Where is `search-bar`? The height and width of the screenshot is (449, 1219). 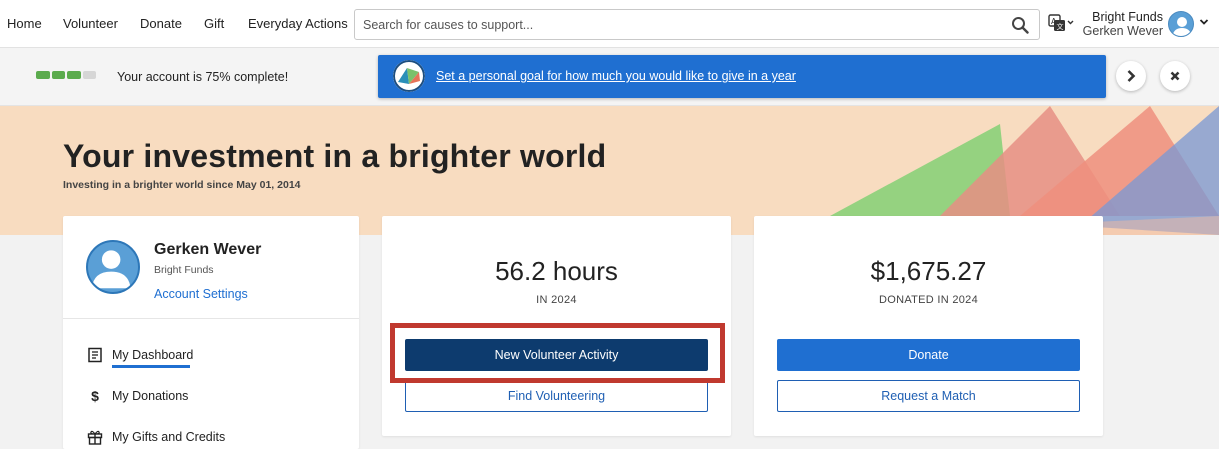 search-bar is located at coordinates (697, 24).